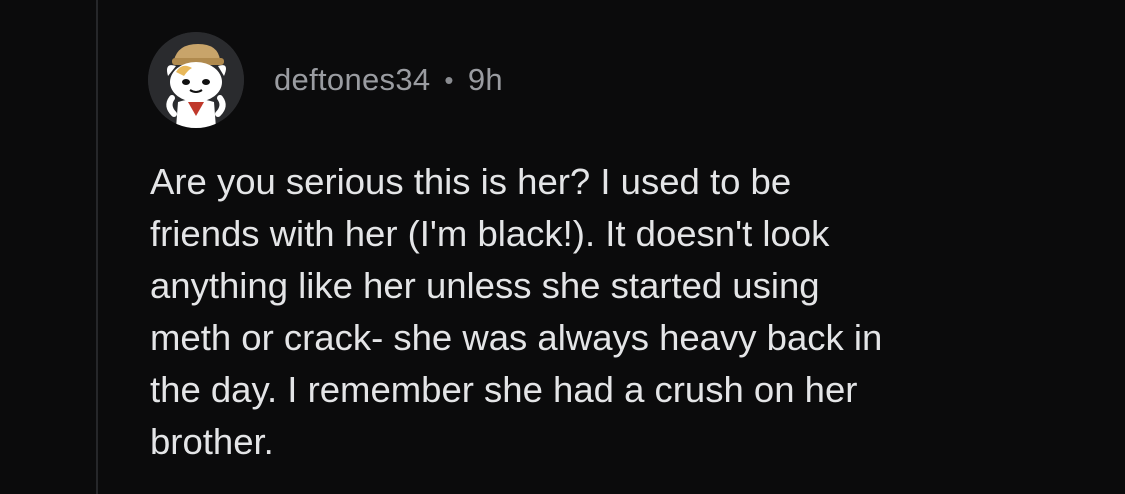 The image size is (1125, 494). I want to click on comment-meta: deftones34 • 9h, so click(388, 80).